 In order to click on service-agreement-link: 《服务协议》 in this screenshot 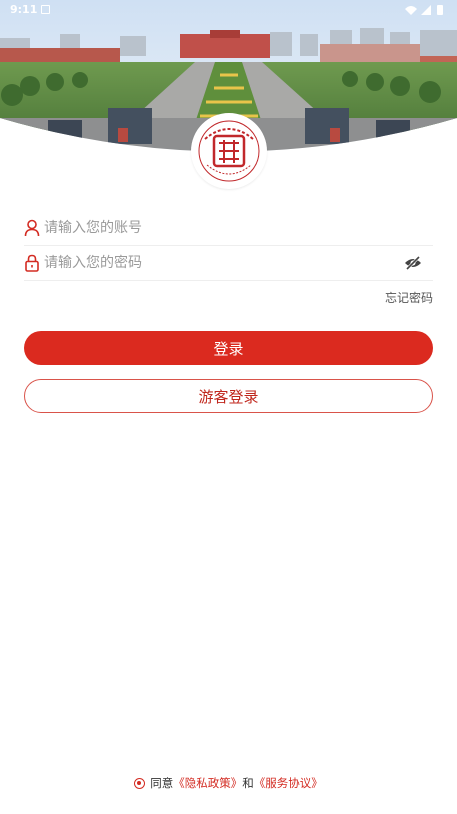, I will do `click(288, 783)`.